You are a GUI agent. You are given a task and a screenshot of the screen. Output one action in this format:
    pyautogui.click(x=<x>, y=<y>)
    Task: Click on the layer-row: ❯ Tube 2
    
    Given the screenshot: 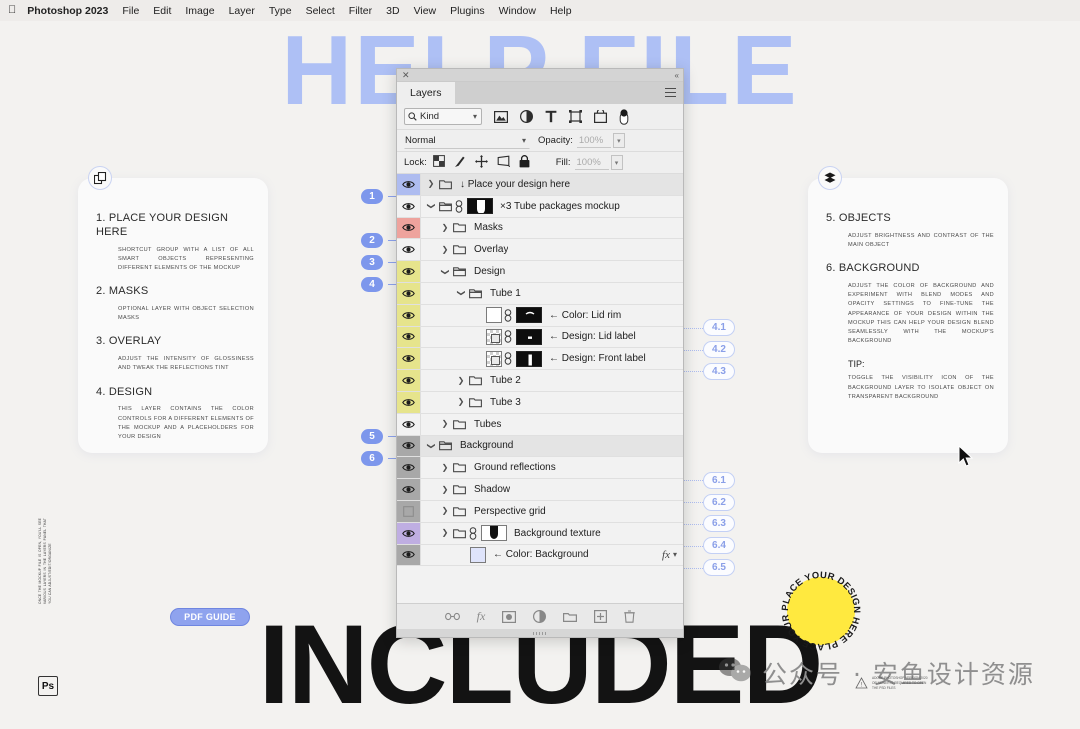 What is the action you would take?
    pyautogui.click(x=540, y=381)
    